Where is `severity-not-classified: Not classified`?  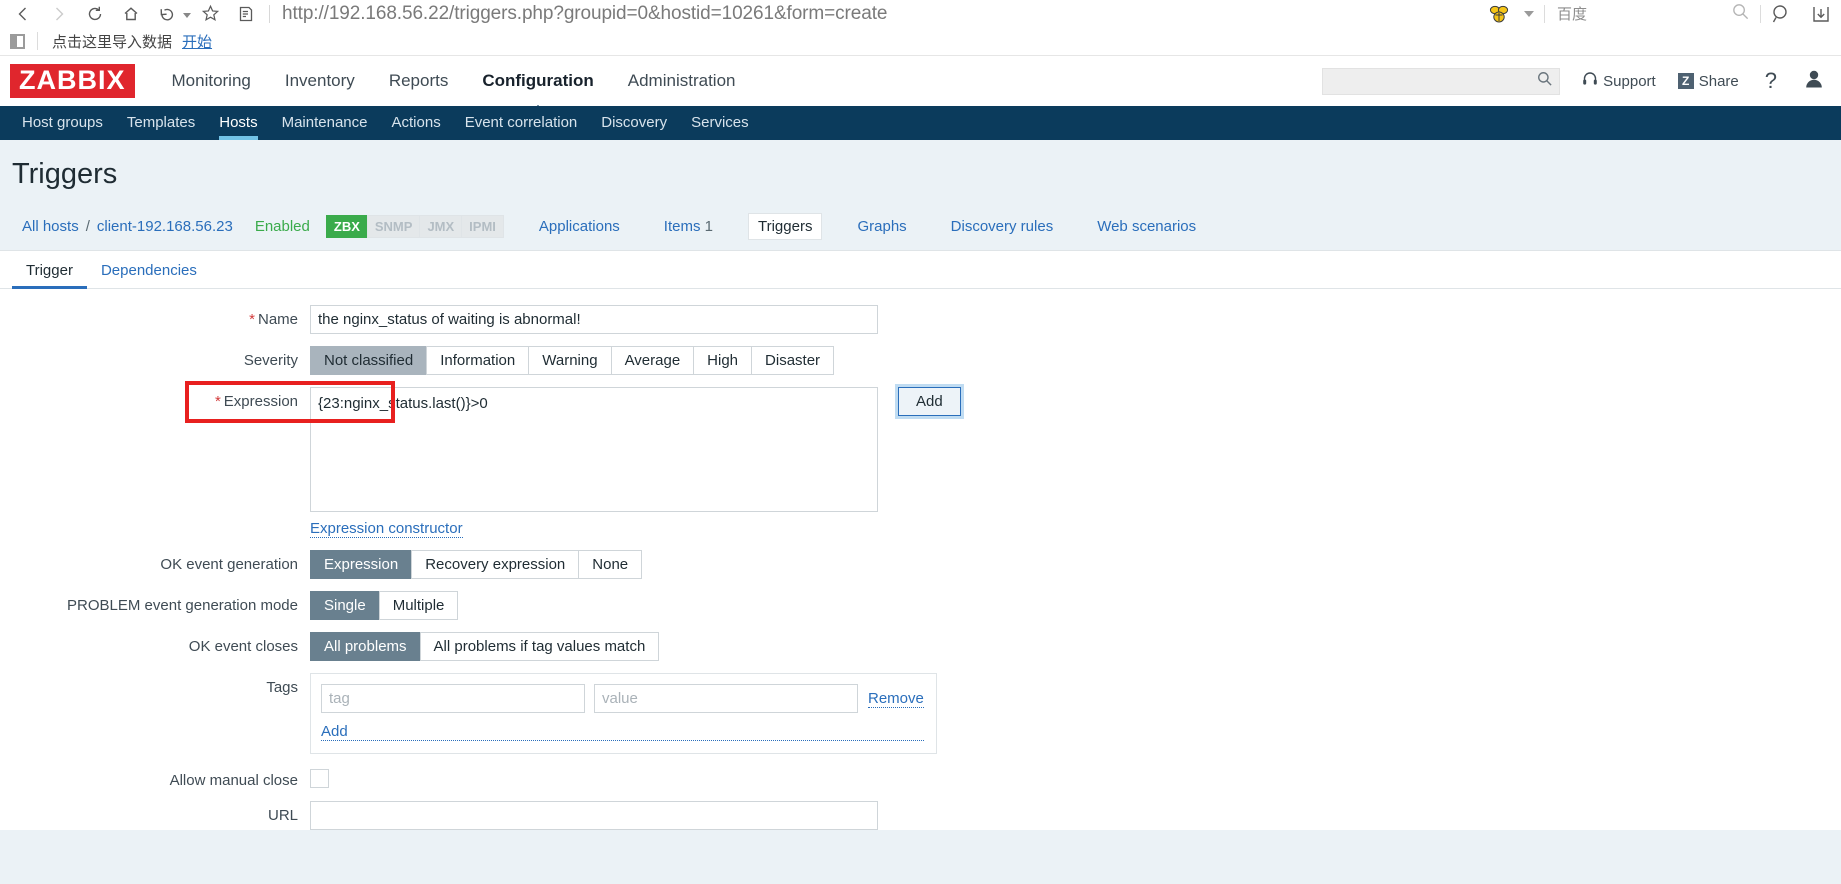 severity-not-classified: Not classified is located at coordinates (368, 360).